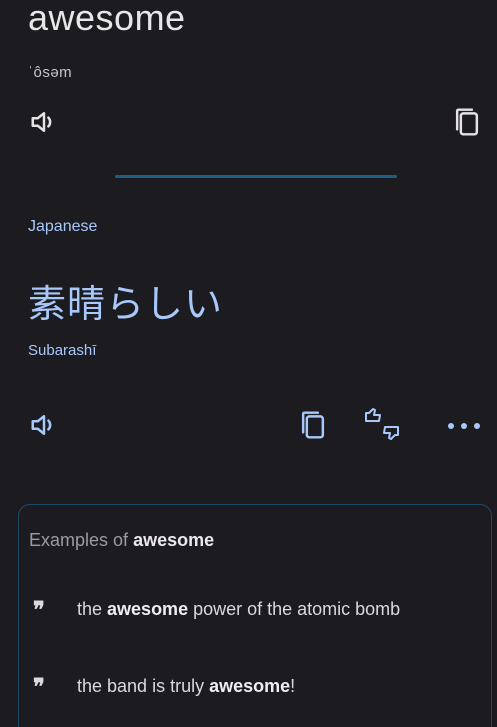 The height and width of the screenshot is (727, 497). I want to click on source-word: awesome, so click(107, 19).